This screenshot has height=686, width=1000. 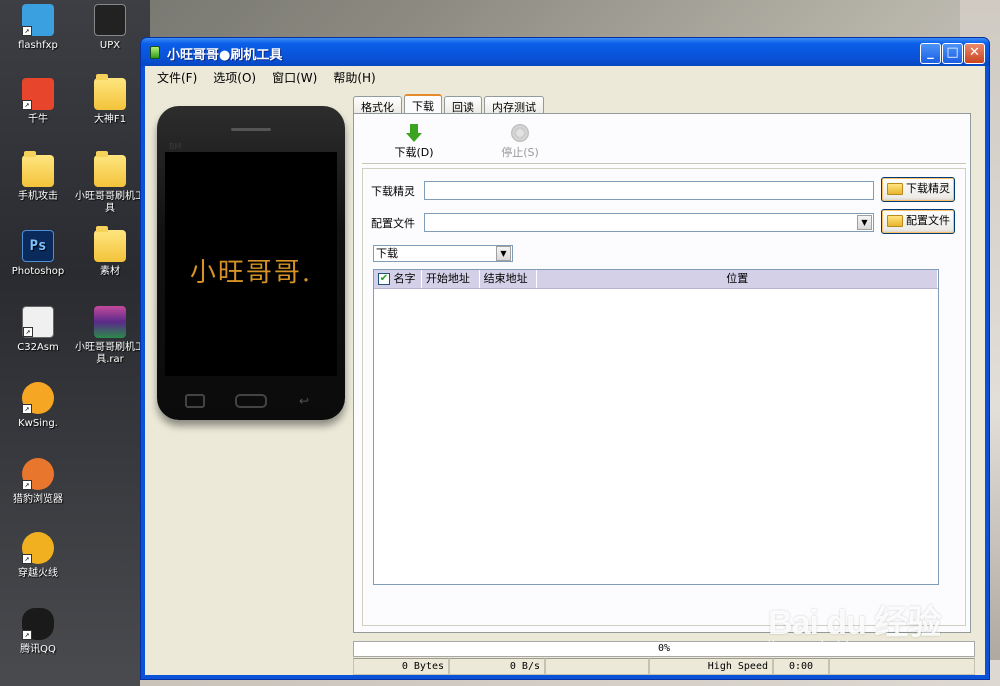 I want to click on desktop-icon-c32asm: ↗ C32Asm, so click(x=38, y=330).